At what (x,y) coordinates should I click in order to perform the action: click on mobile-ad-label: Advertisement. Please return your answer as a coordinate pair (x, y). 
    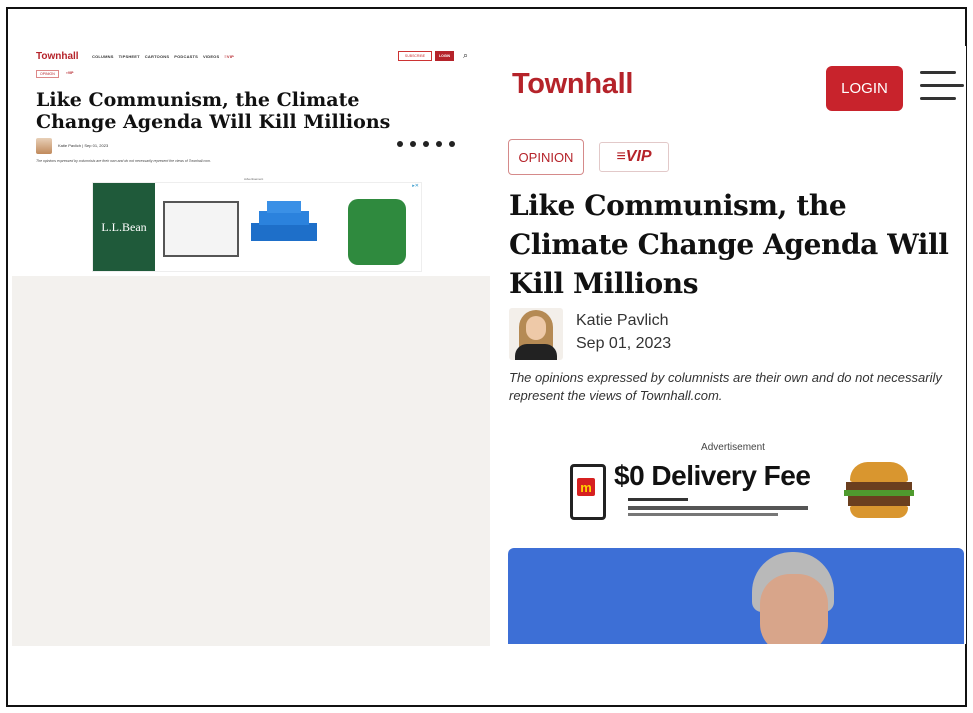
    Looking at the image, I should click on (733, 447).